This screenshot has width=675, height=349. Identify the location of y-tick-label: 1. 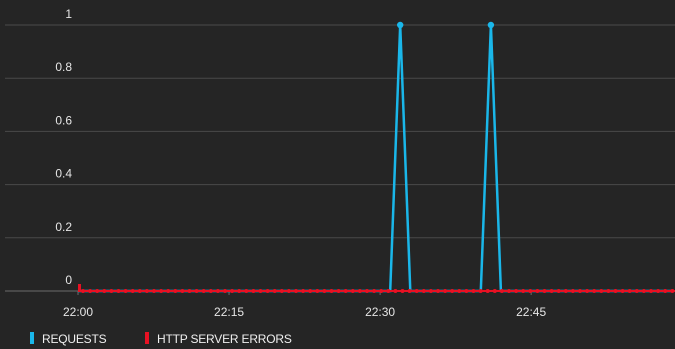
(68, 14).